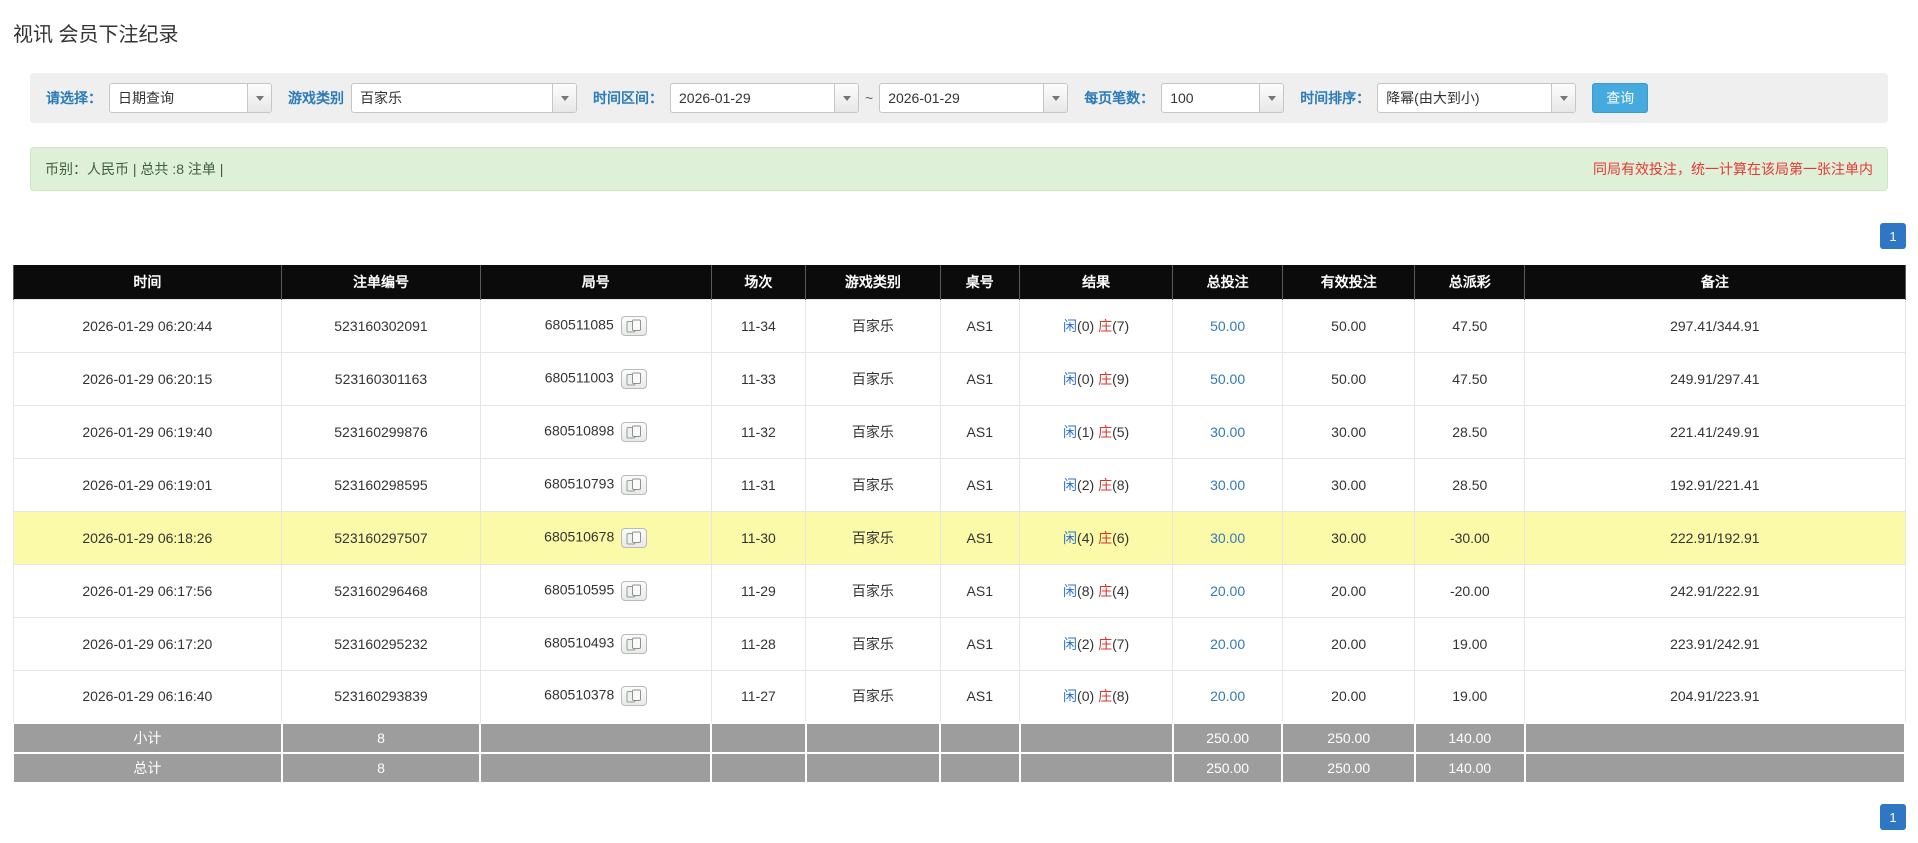  I want to click on date-from-value: 2026-01-29, so click(752, 98).